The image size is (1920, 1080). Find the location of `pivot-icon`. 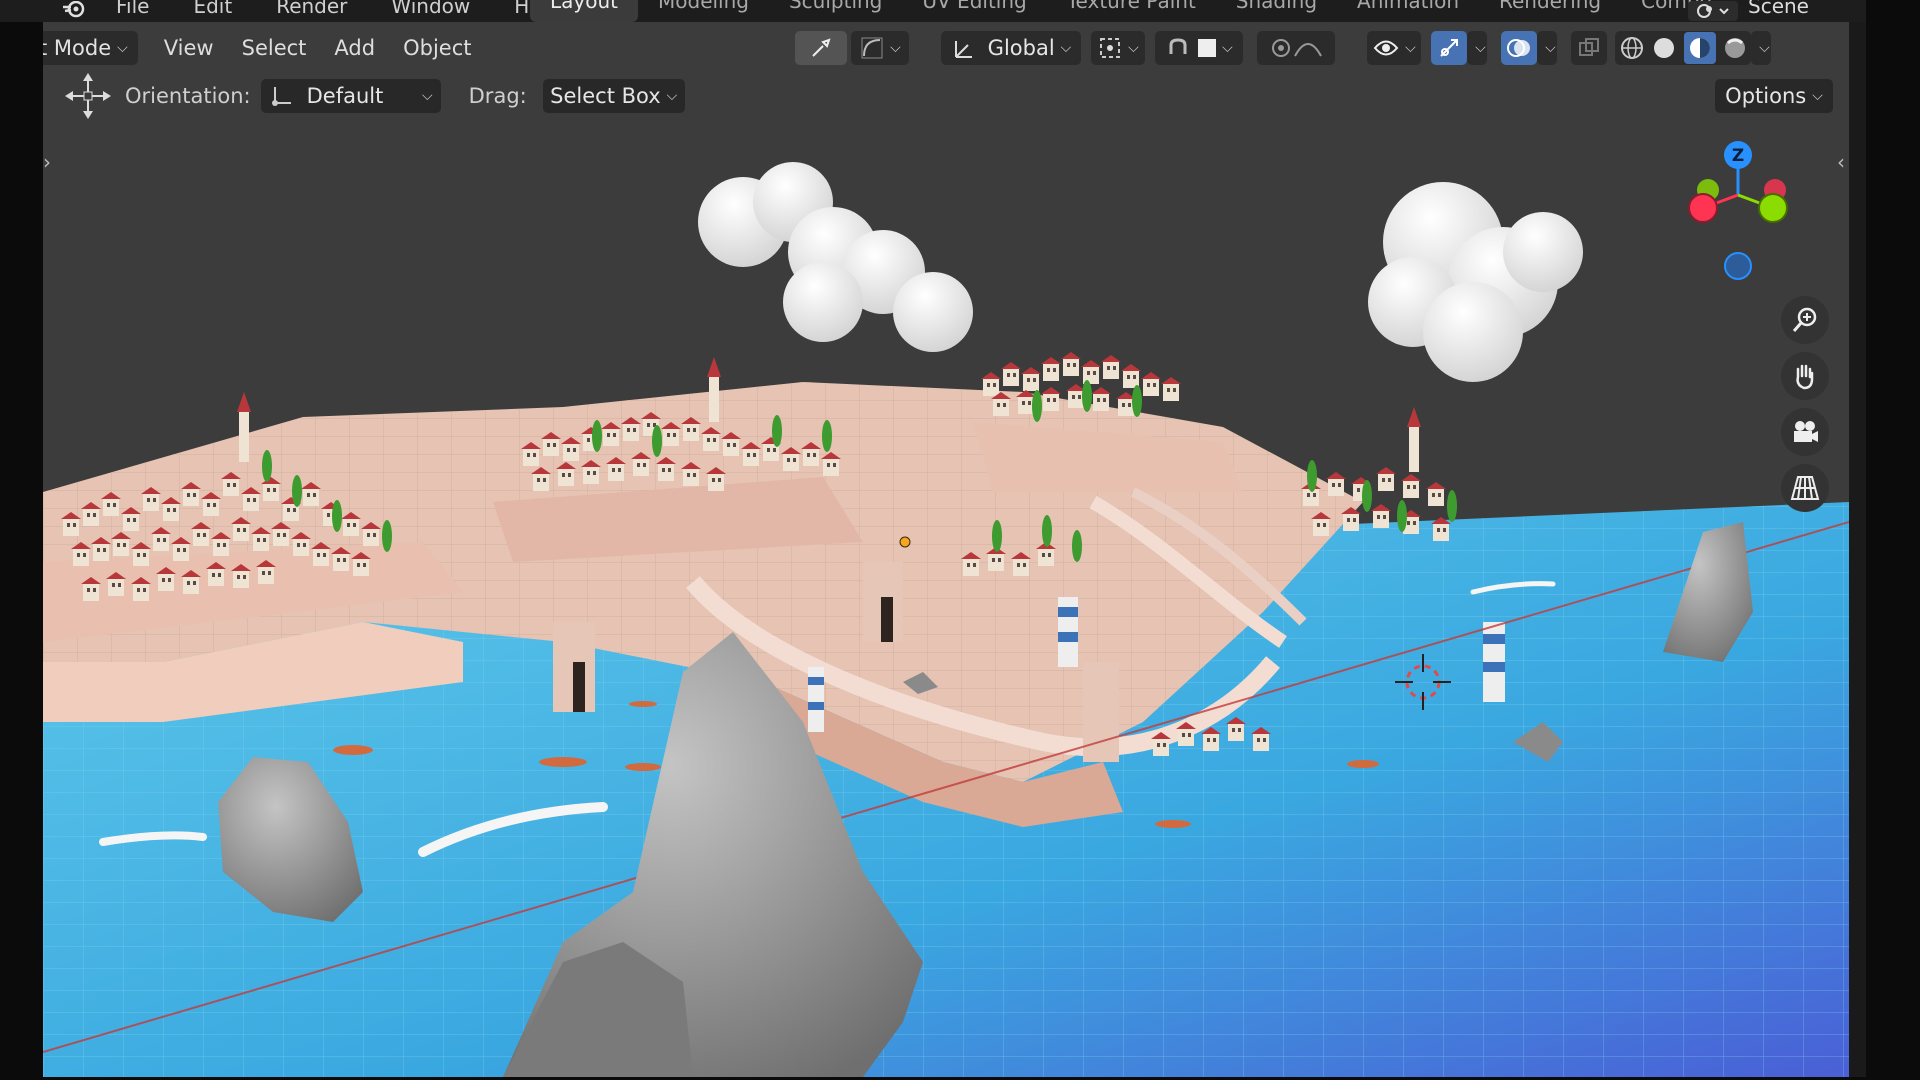

pivot-icon is located at coordinates (1110, 48).